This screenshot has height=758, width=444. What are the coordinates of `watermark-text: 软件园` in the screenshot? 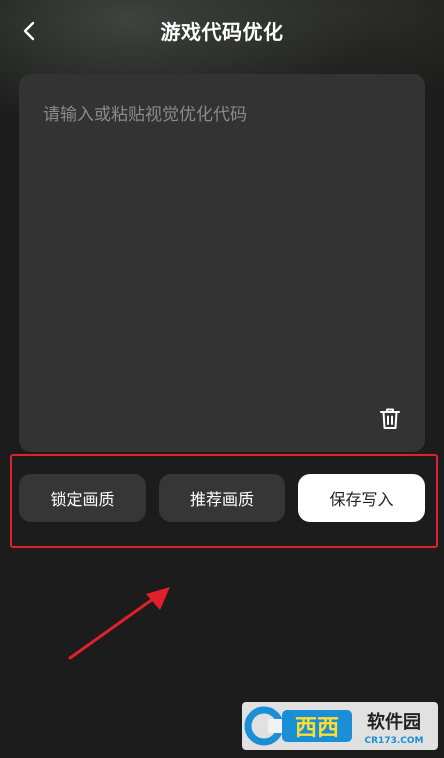 It's located at (394, 722).